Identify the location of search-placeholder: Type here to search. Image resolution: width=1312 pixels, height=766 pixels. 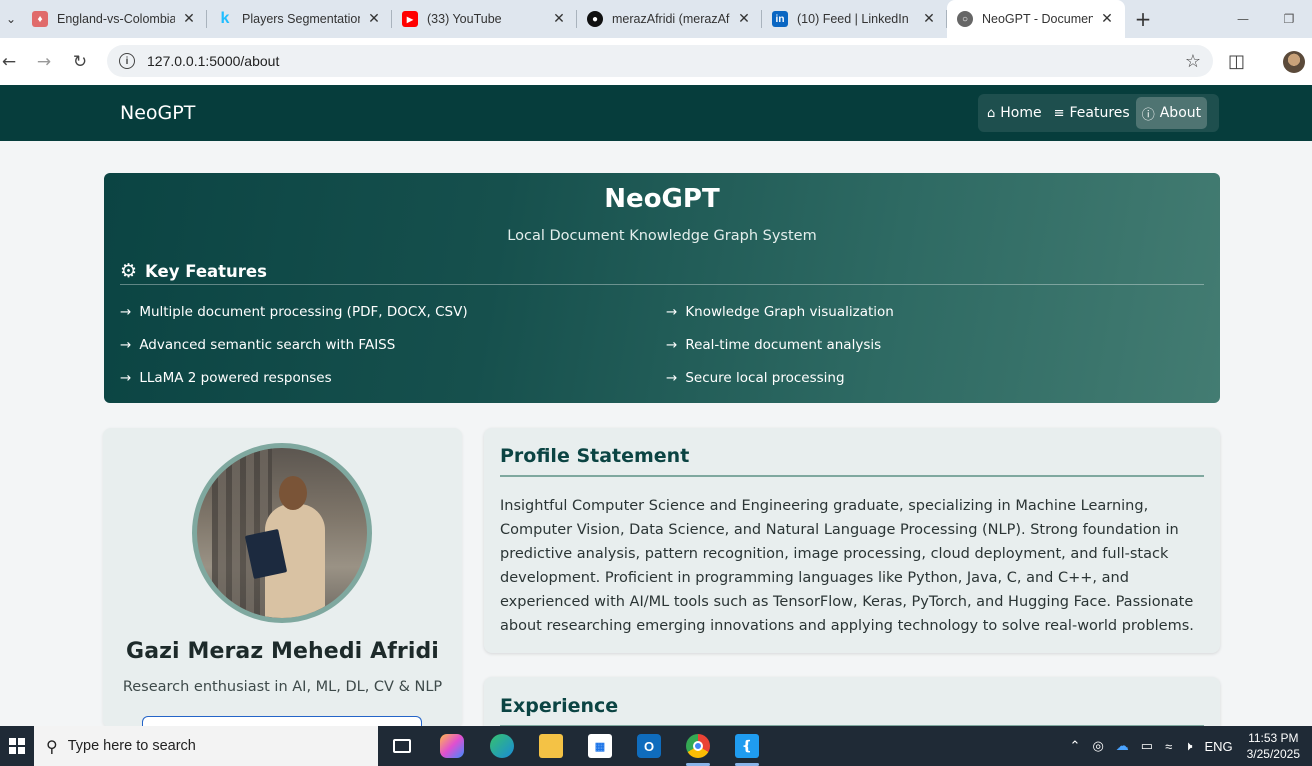
(131, 746).